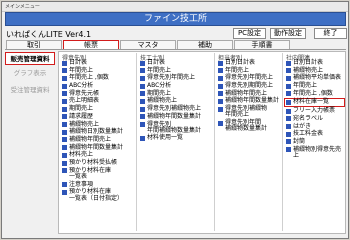 The image size is (350, 240). Describe the element at coordinates (49, 34) in the screenshot. I see `app-name: いれぱくんLITE Ver4.1` at that location.